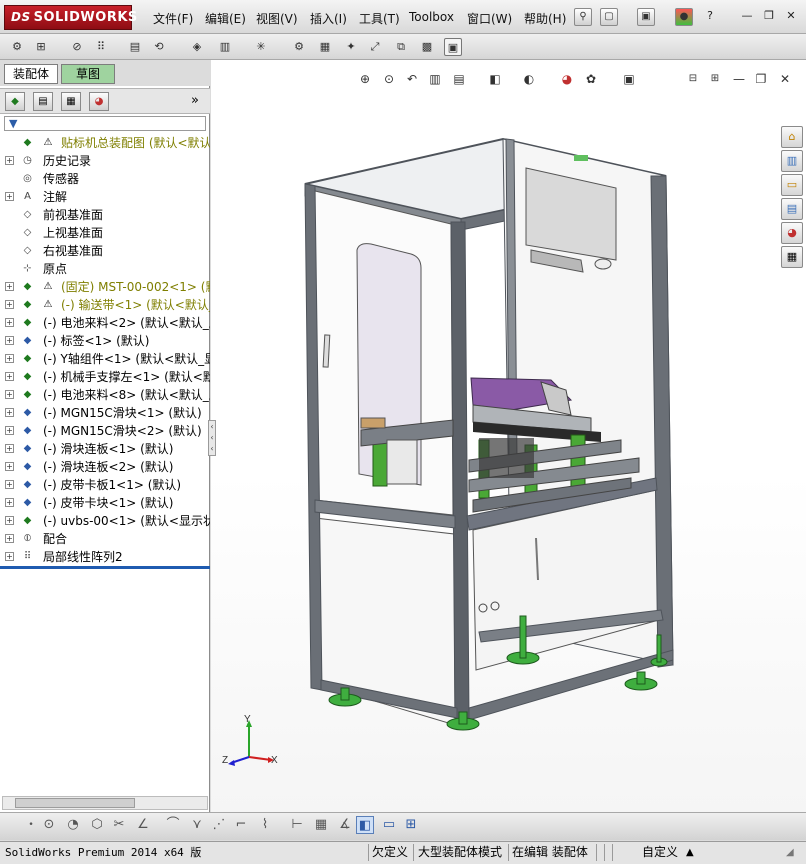  What do you see at coordinates (31, 74) in the screenshot?
I see `tab-assembly: 装配体` at bounding box center [31, 74].